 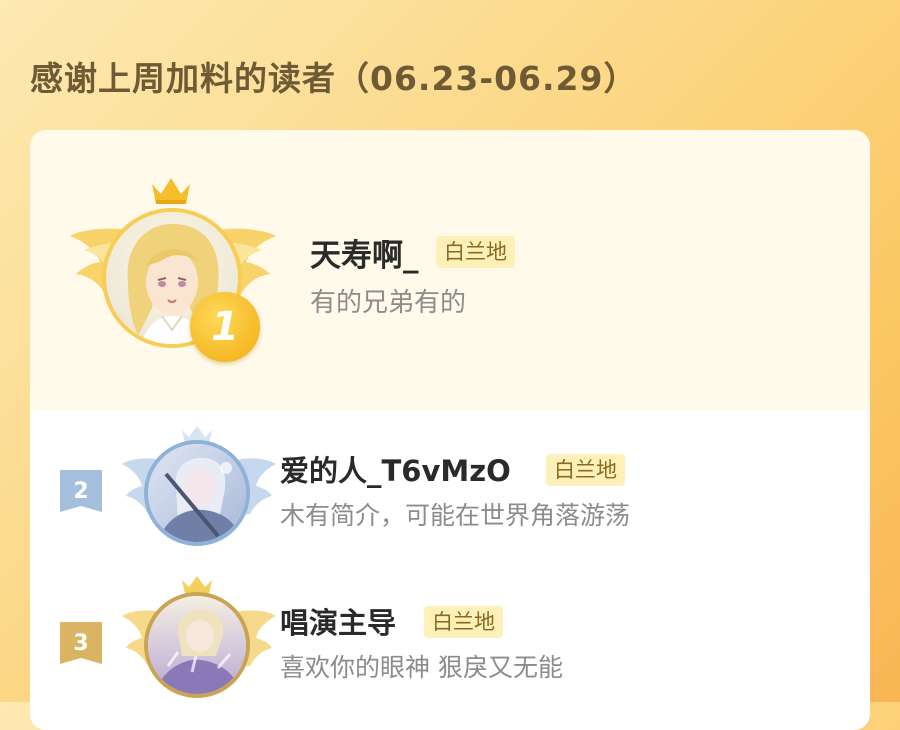 I want to click on rank-flag-icon: 3, so click(x=81, y=643).